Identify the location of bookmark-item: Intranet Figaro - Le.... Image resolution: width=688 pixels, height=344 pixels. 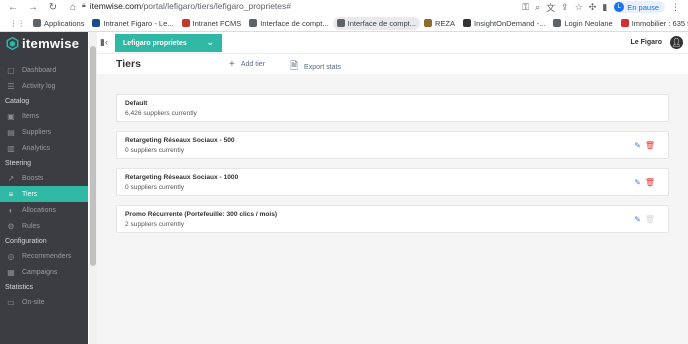
(132, 23).